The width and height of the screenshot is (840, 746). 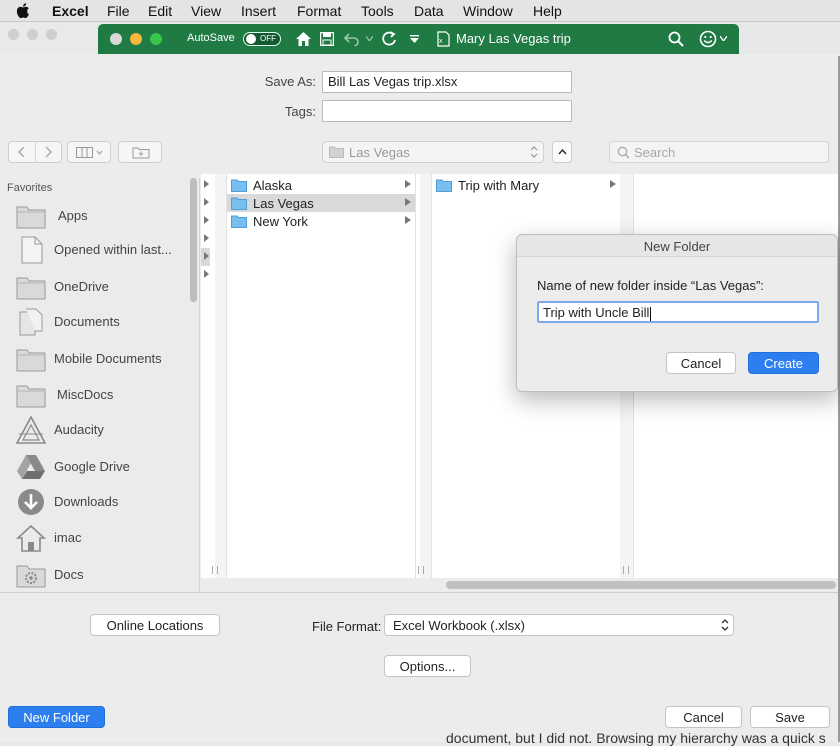 What do you see at coordinates (24, 10) in the screenshot?
I see `apple-icon` at bounding box center [24, 10].